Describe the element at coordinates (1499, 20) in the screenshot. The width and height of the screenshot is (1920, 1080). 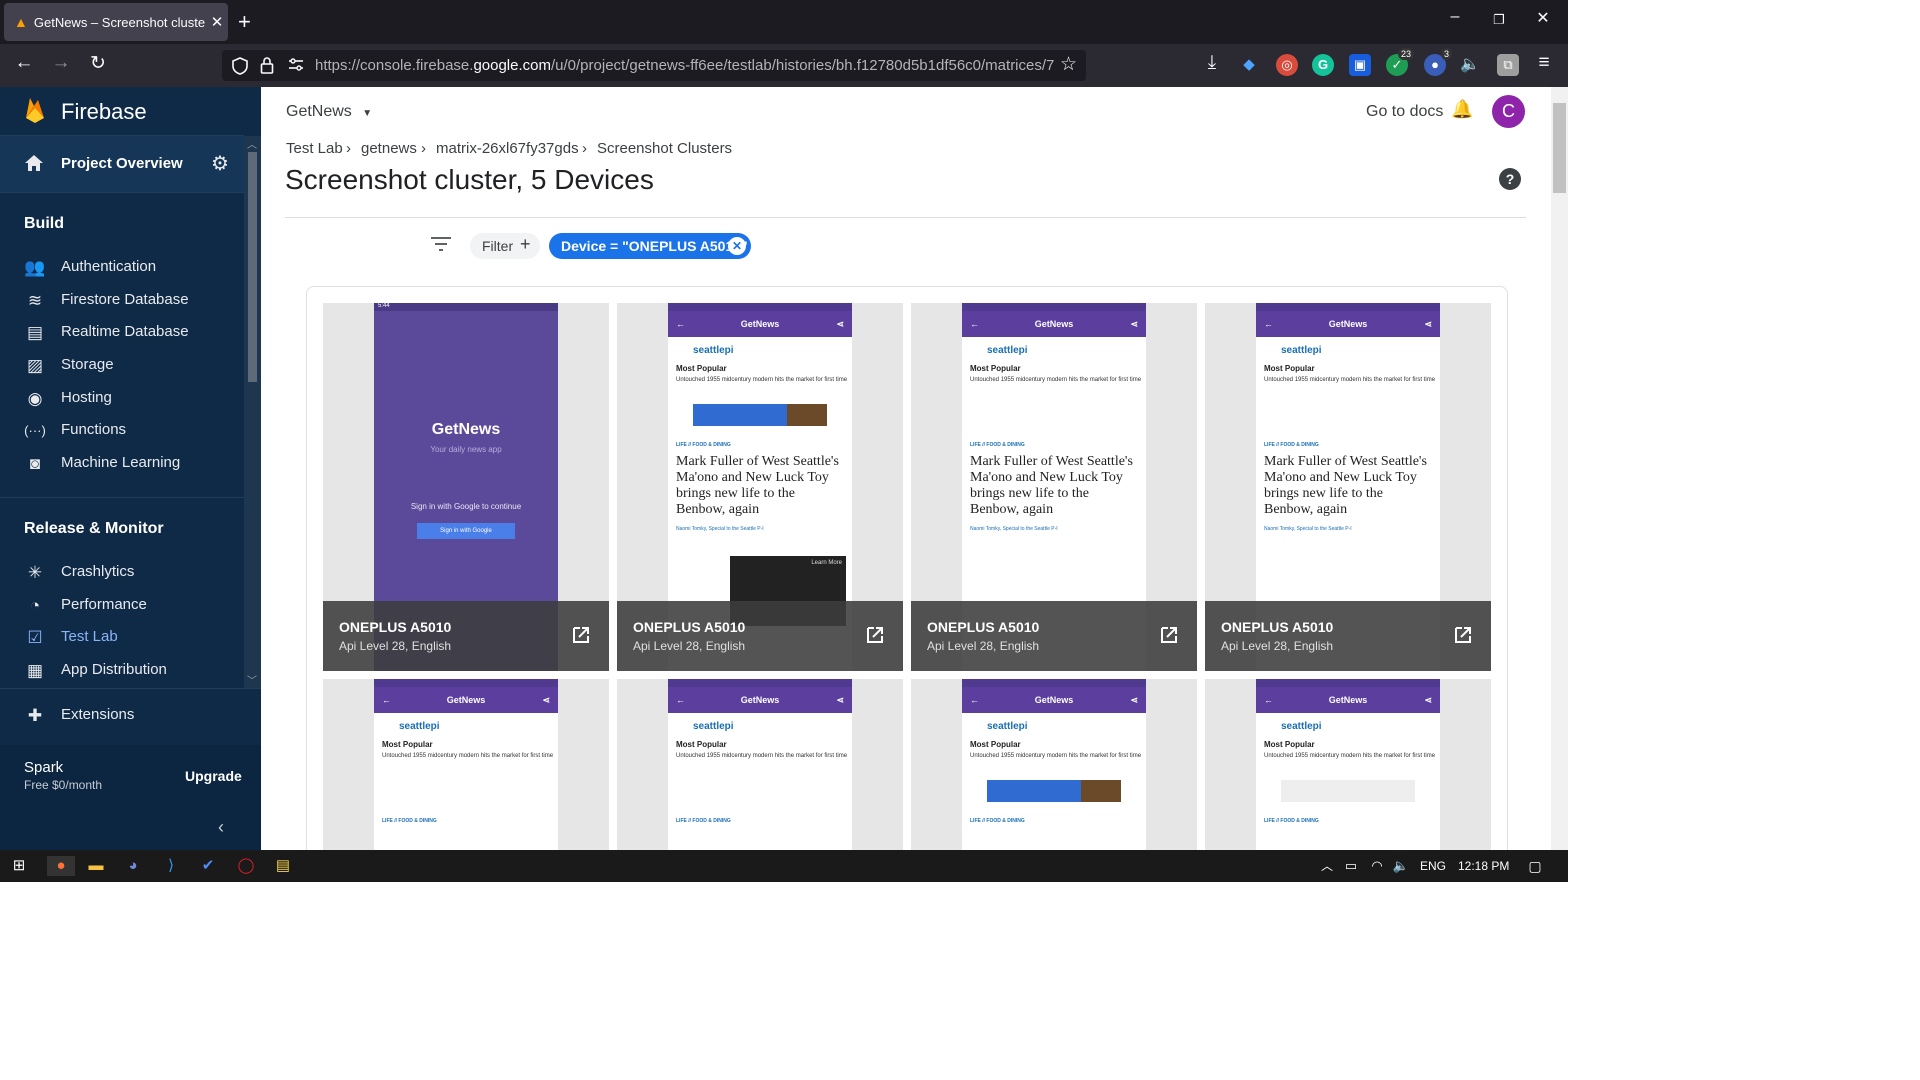
I see `restore-icon: ❐` at that location.